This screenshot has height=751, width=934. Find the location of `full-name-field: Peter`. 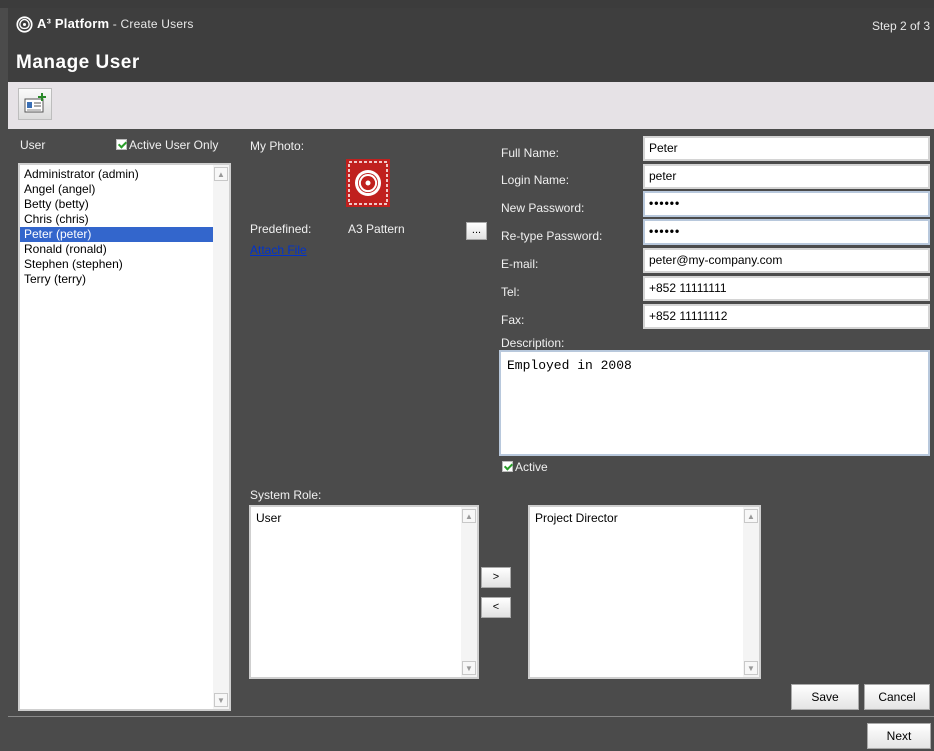

full-name-field: Peter is located at coordinates (786, 148).